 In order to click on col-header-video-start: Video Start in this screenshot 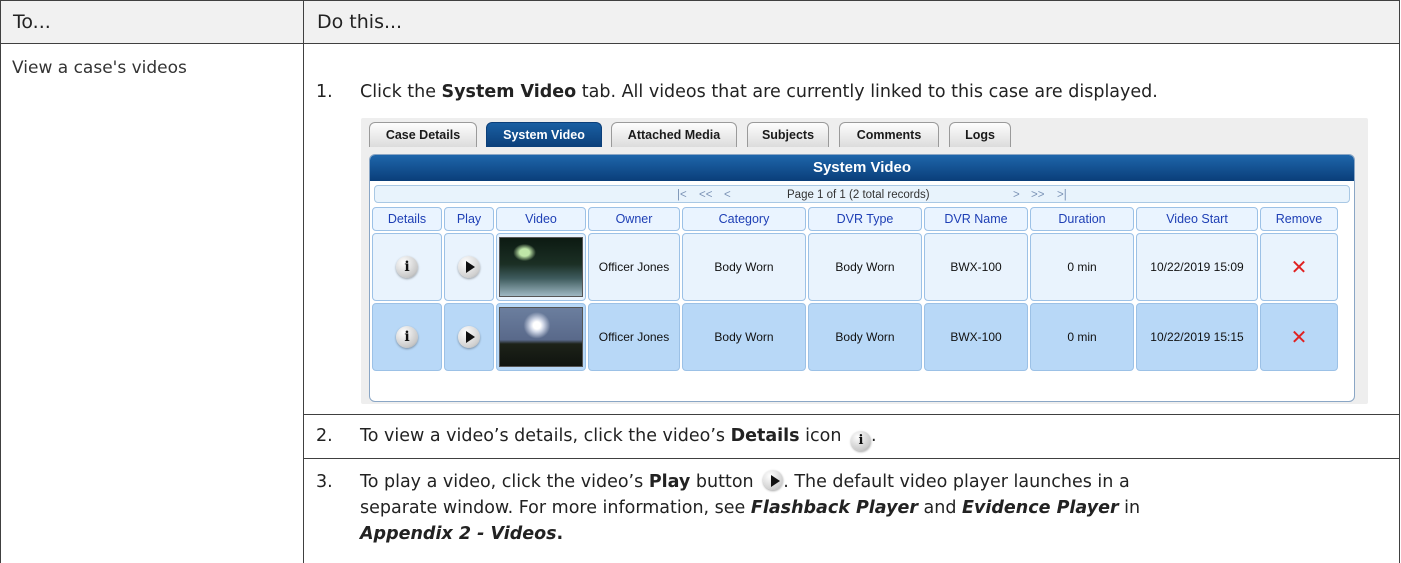, I will do `click(1197, 219)`.